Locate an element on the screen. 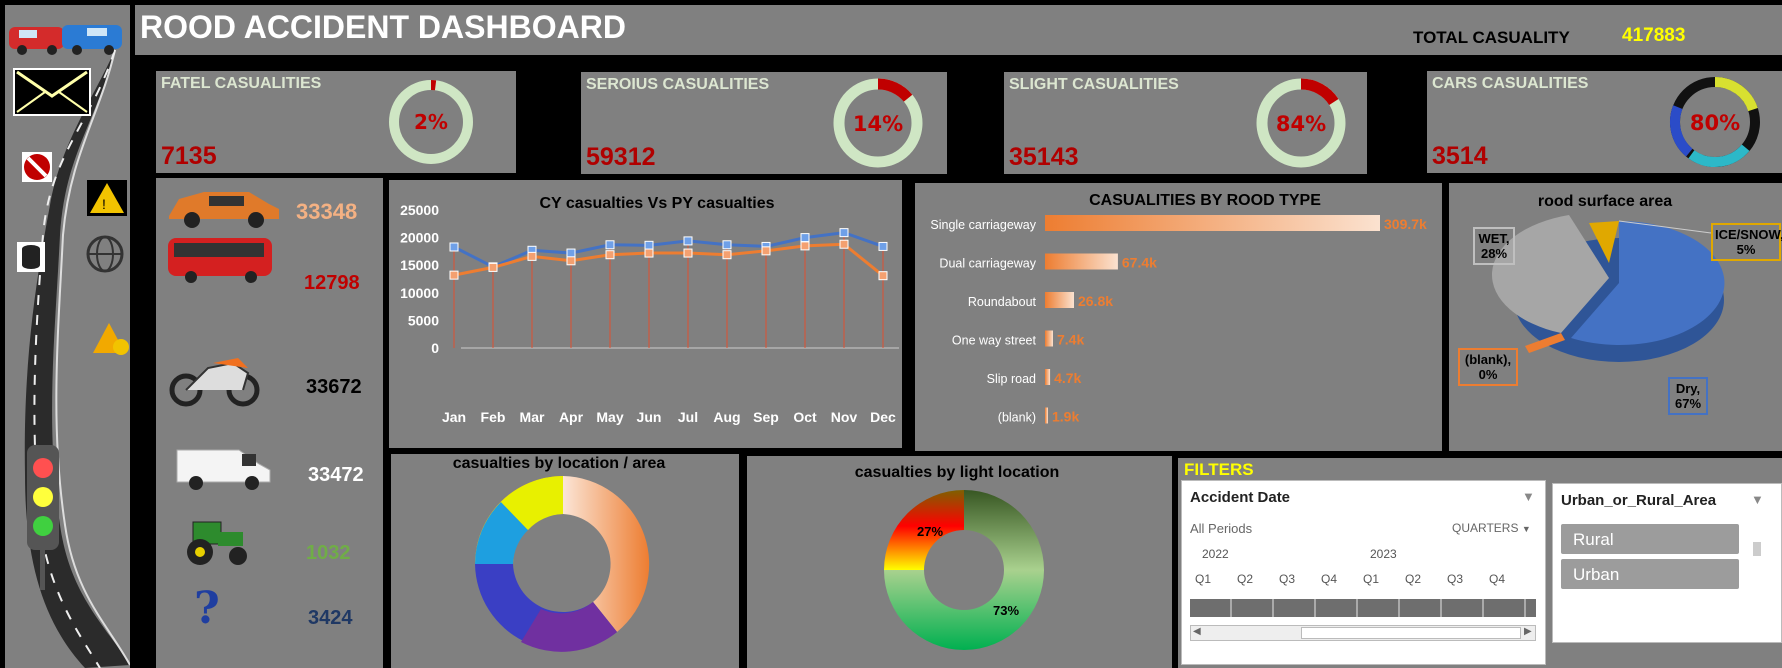 This screenshot has height=668, width=1782. chevron-down-icon: ▼ is located at coordinates (1526, 529).